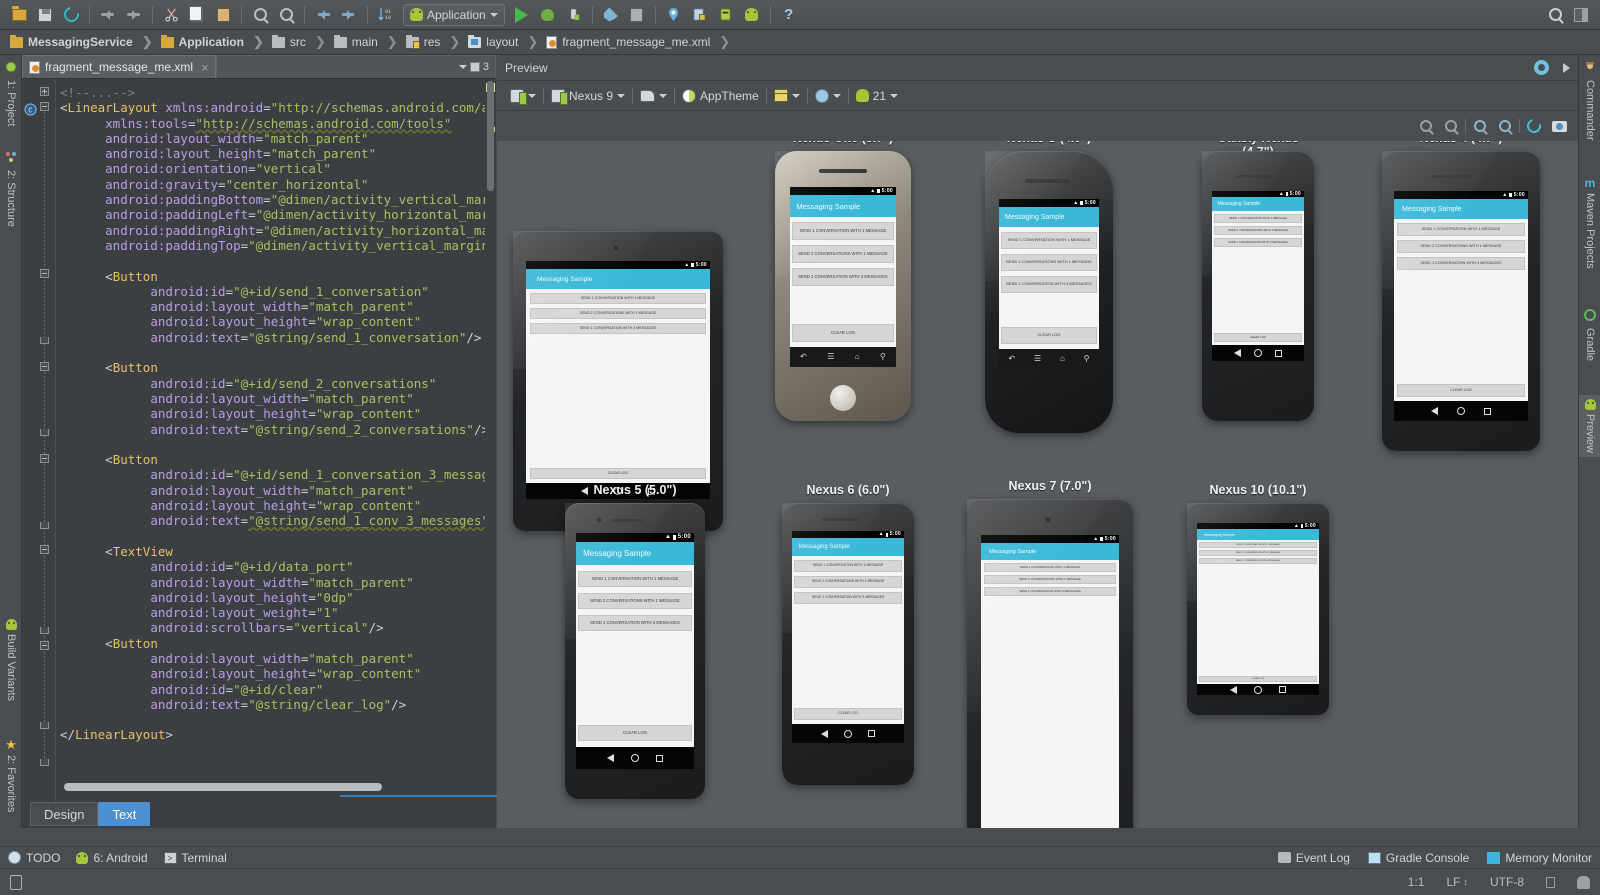 The height and width of the screenshot is (895, 1600). Describe the element at coordinates (1480, 126) in the screenshot. I see `zoom-in-icon` at that location.